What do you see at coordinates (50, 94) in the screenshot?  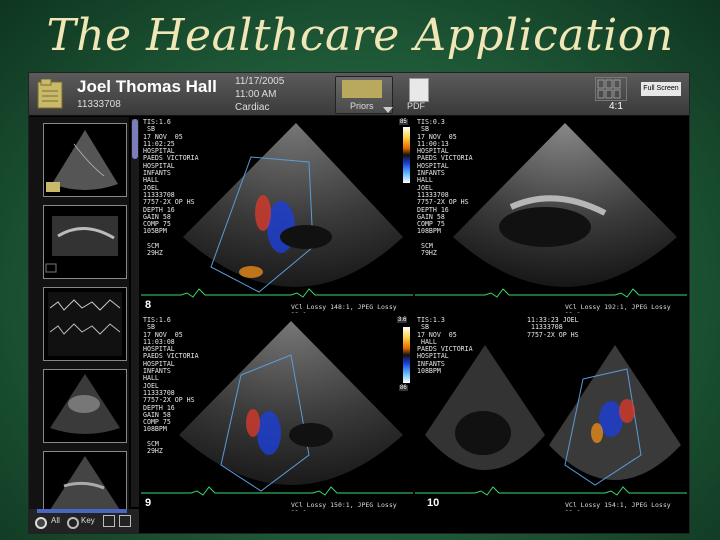 I see `folder-icon` at bounding box center [50, 94].